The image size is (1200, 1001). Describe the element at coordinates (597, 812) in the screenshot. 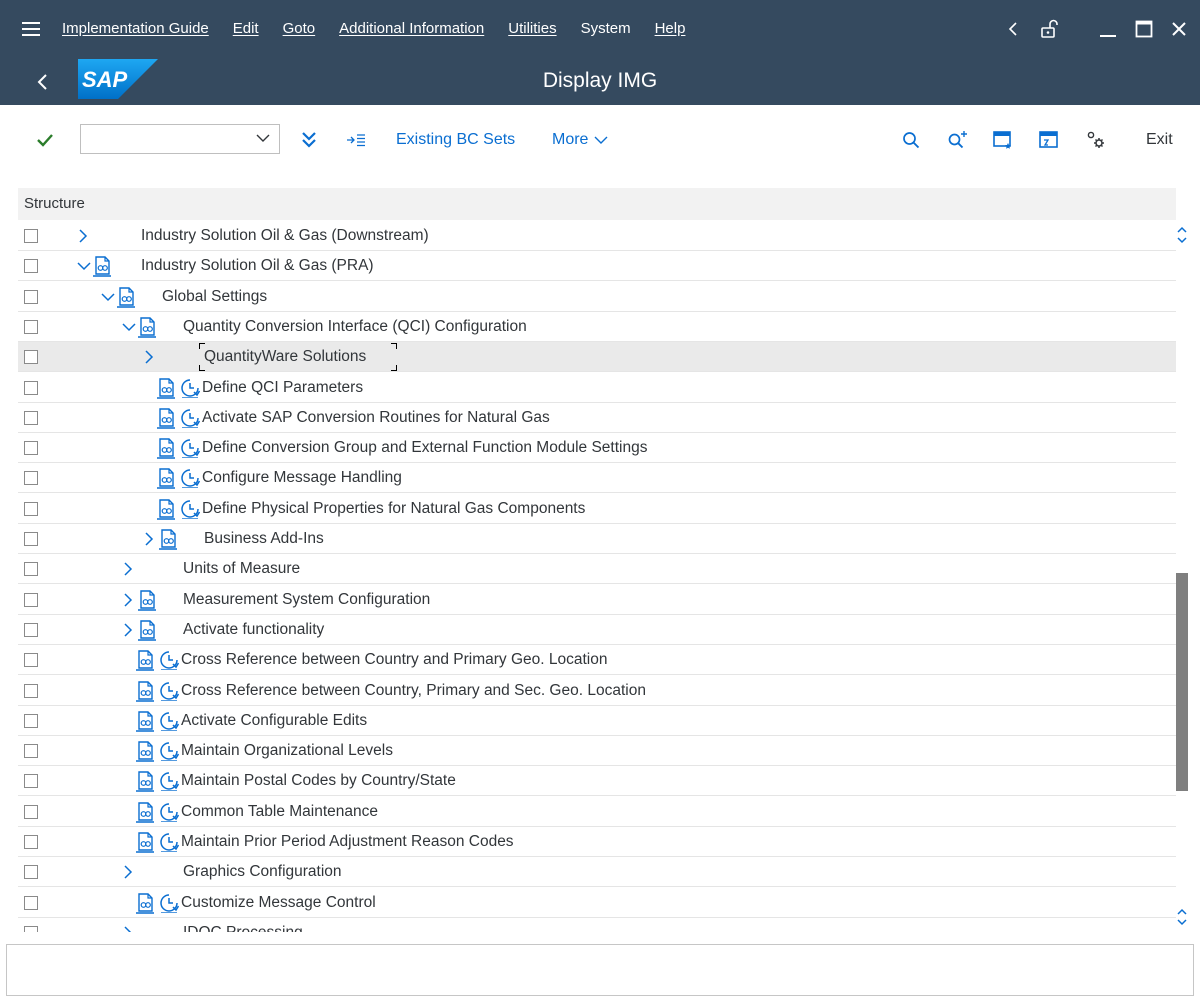

I see `tree-row: Common Table Maintenance` at that location.